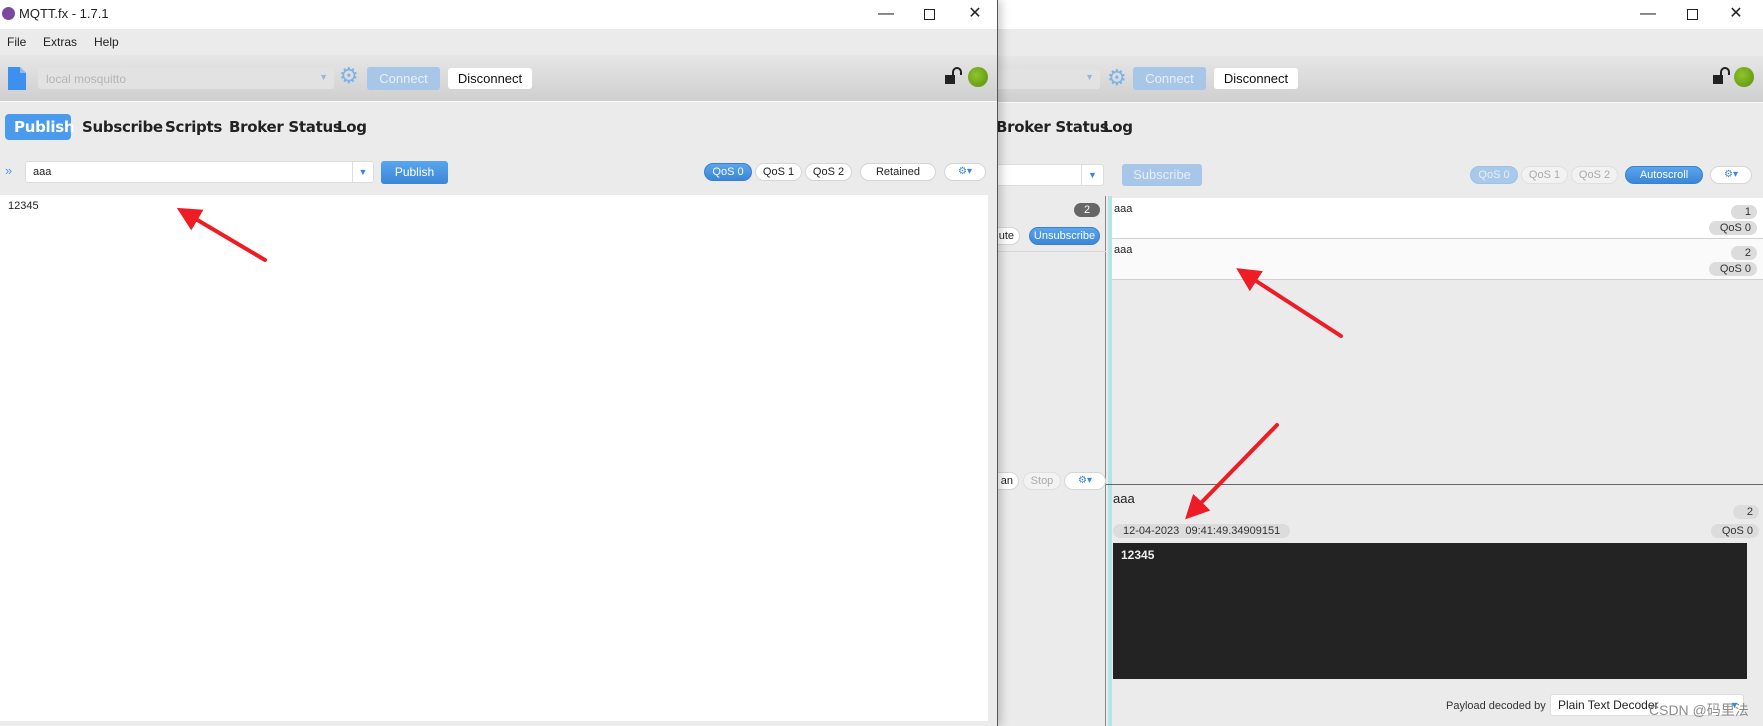  I want to click on watermark: CSDN @码里法, so click(1699, 710).